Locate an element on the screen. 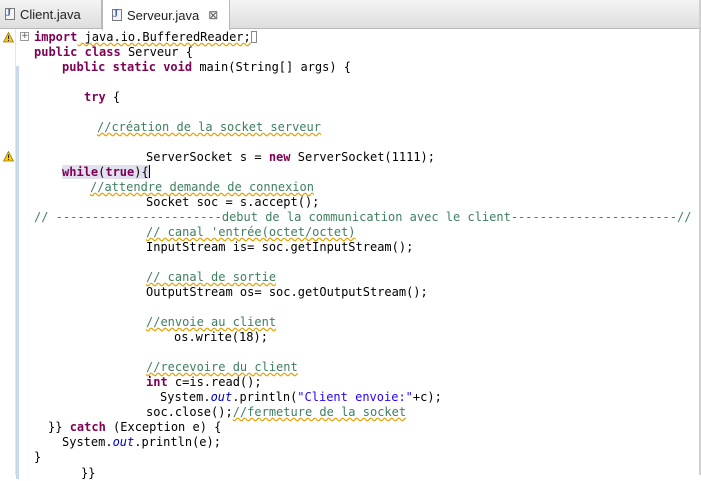 The height and width of the screenshot is (481, 701). code-line-21: }} catch (Exception e) { is located at coordinates (135, 427).